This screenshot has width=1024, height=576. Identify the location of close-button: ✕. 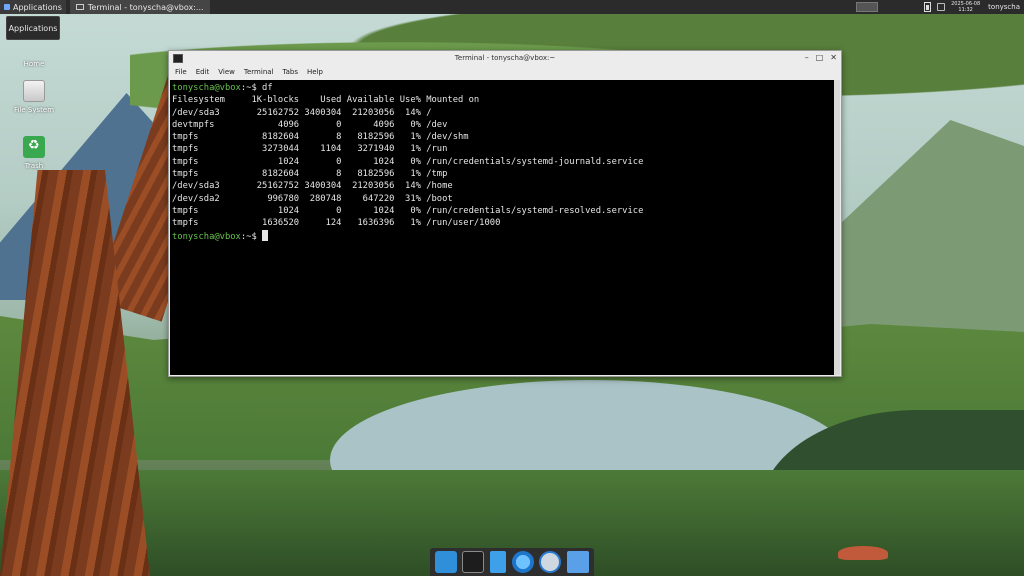
(833, 57).